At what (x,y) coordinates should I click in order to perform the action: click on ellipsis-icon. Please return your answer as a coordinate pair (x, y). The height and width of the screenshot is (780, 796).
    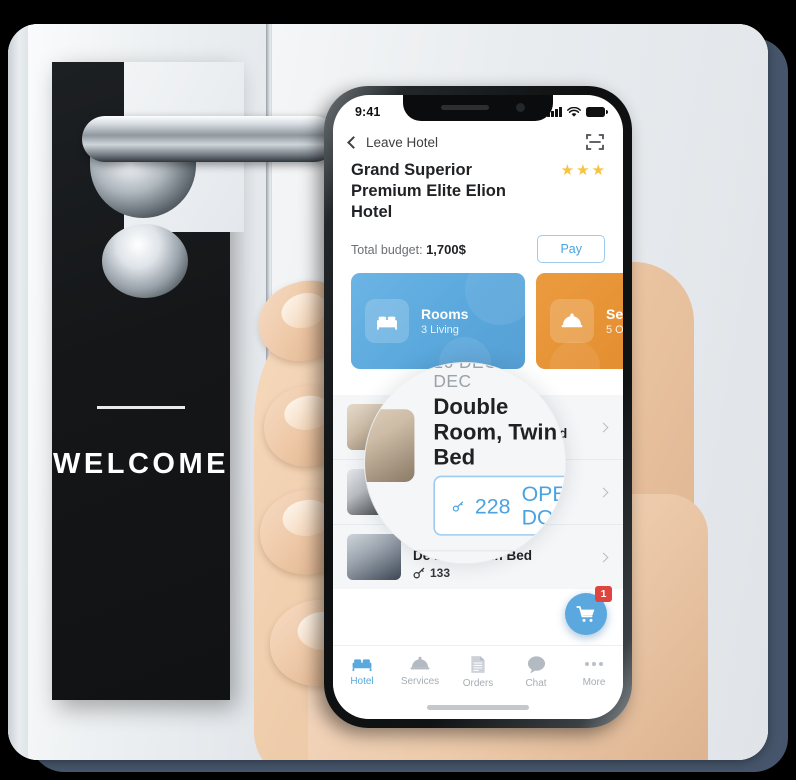
    Looking at the image, I should click on (594, 664).